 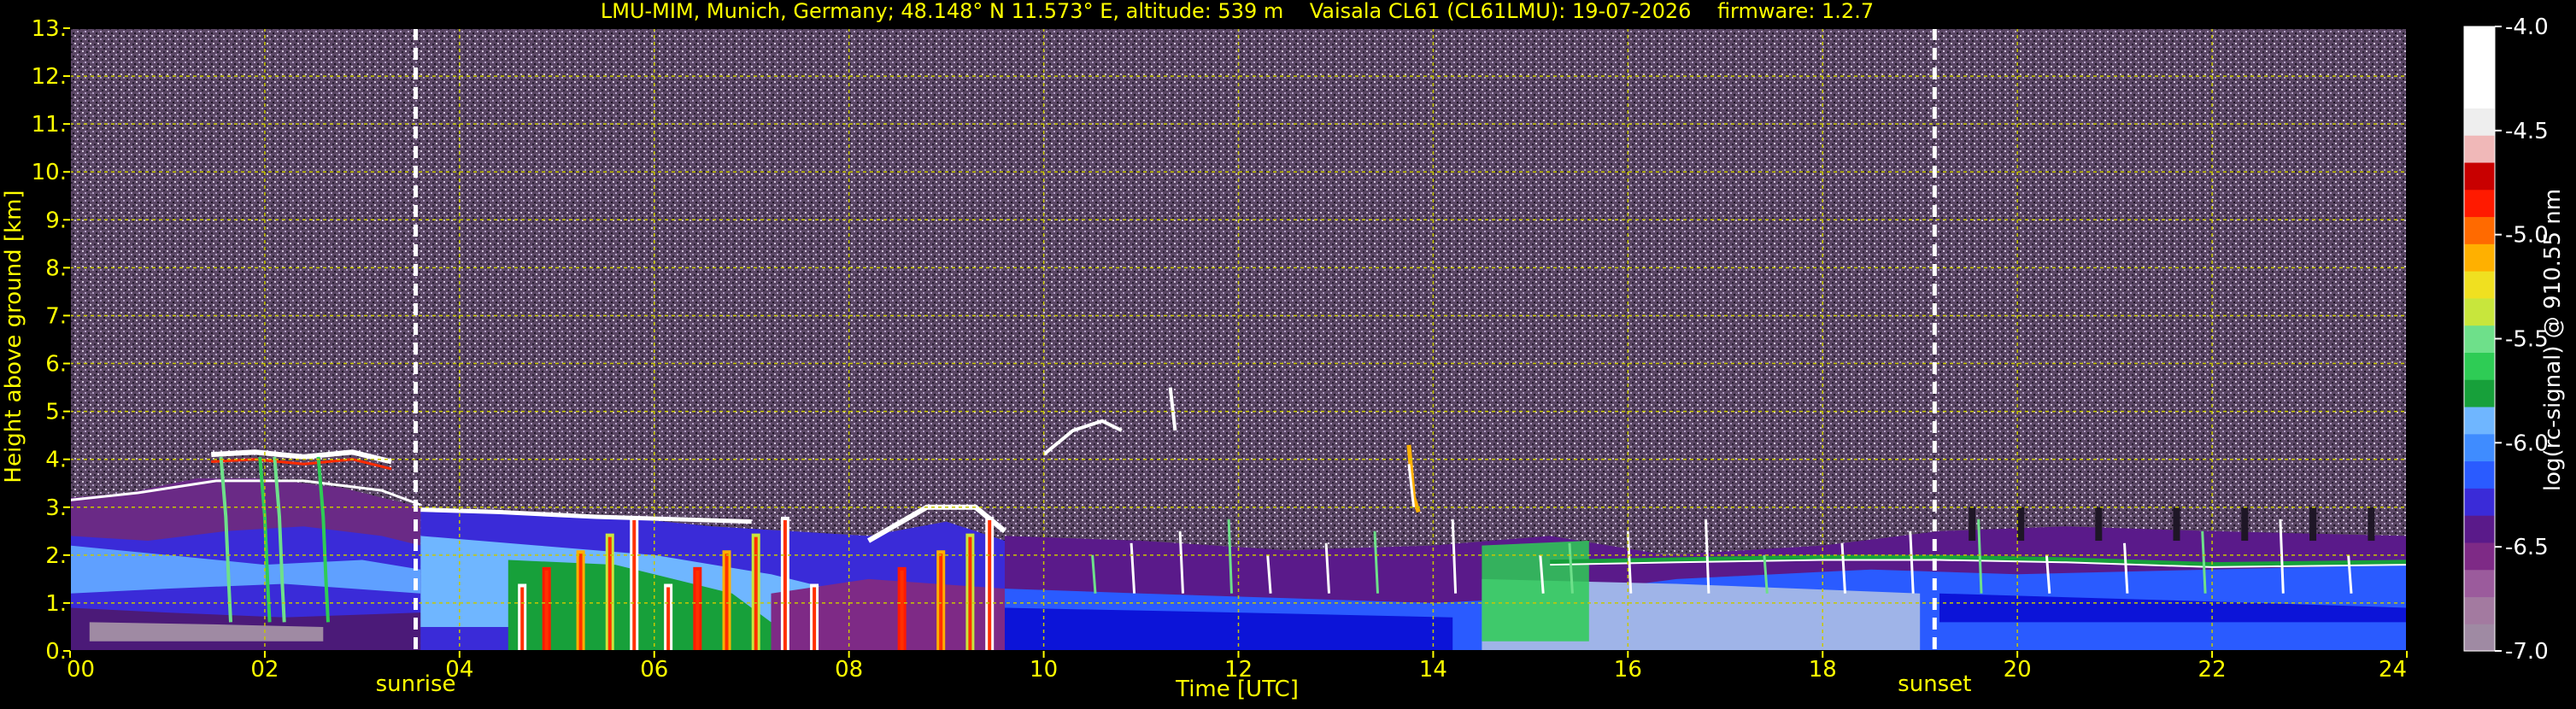 I want to click on y-tick-label: 2., so click(x=56, y=556).